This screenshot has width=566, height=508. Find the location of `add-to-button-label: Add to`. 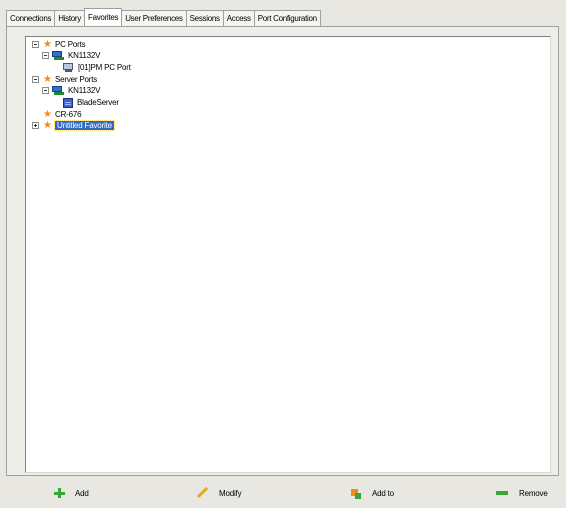

add-to-button-label: Add to is located at coordinates (383, 493).